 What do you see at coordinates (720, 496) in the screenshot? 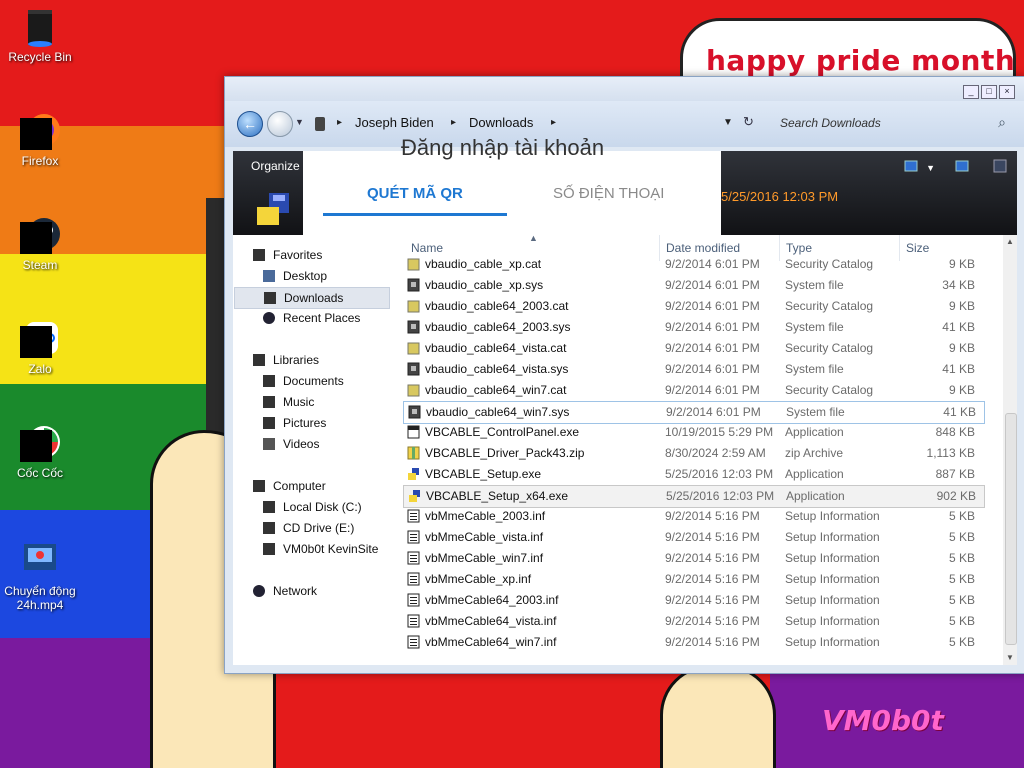
I see `file-date: 5/25/2016 12:03 PM` at bounding box center [720, 496].